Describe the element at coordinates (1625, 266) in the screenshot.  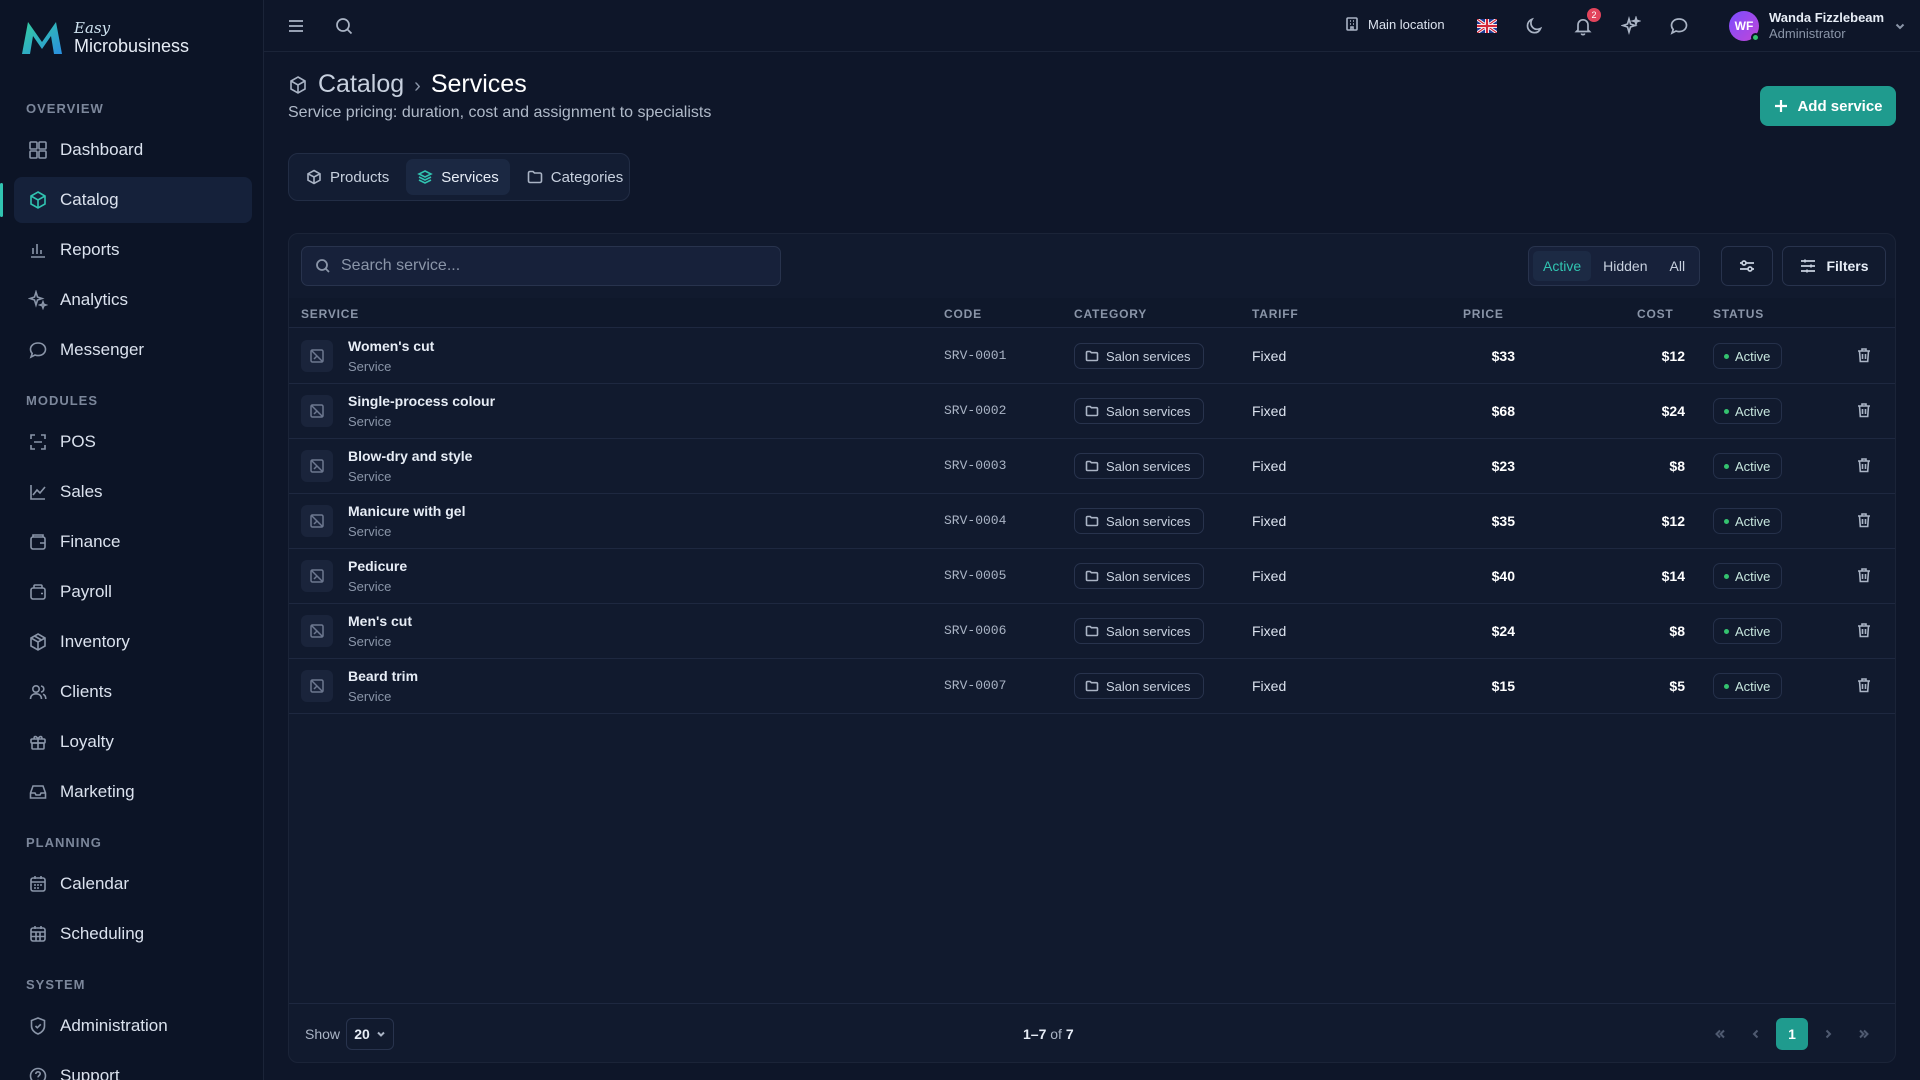
I see `segment-hidden: Hidden` at that location.